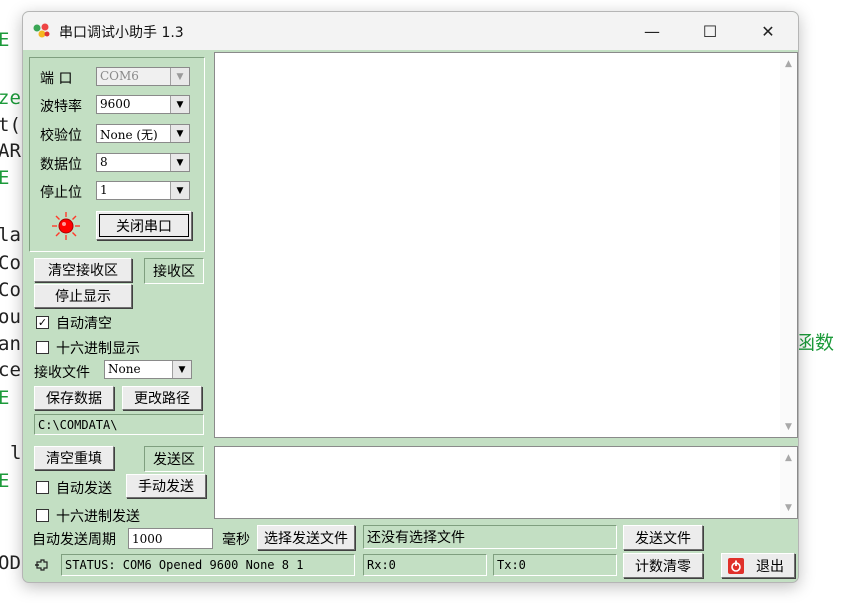 The image size is (842, 603). What do you see at coordinates (10, 563) in the screenshot?
I see `code-line: OD` at bounding box center [10, 563].